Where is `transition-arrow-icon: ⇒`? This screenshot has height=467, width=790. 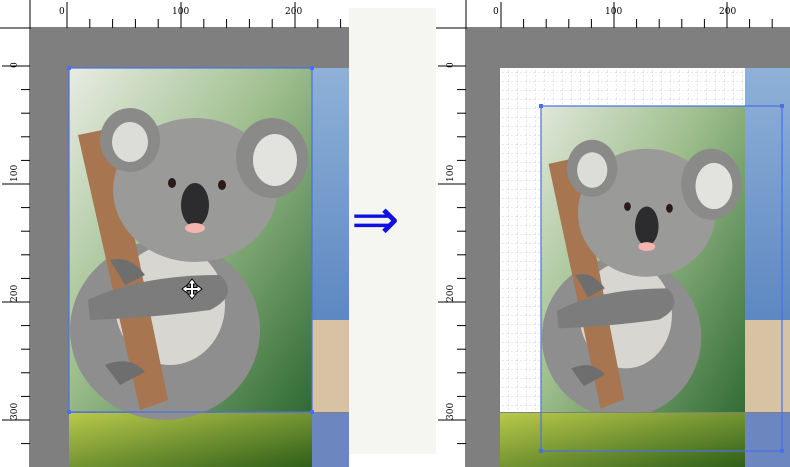 transition-arrow-icon: ⇒ is located at coordinates (375, 219).